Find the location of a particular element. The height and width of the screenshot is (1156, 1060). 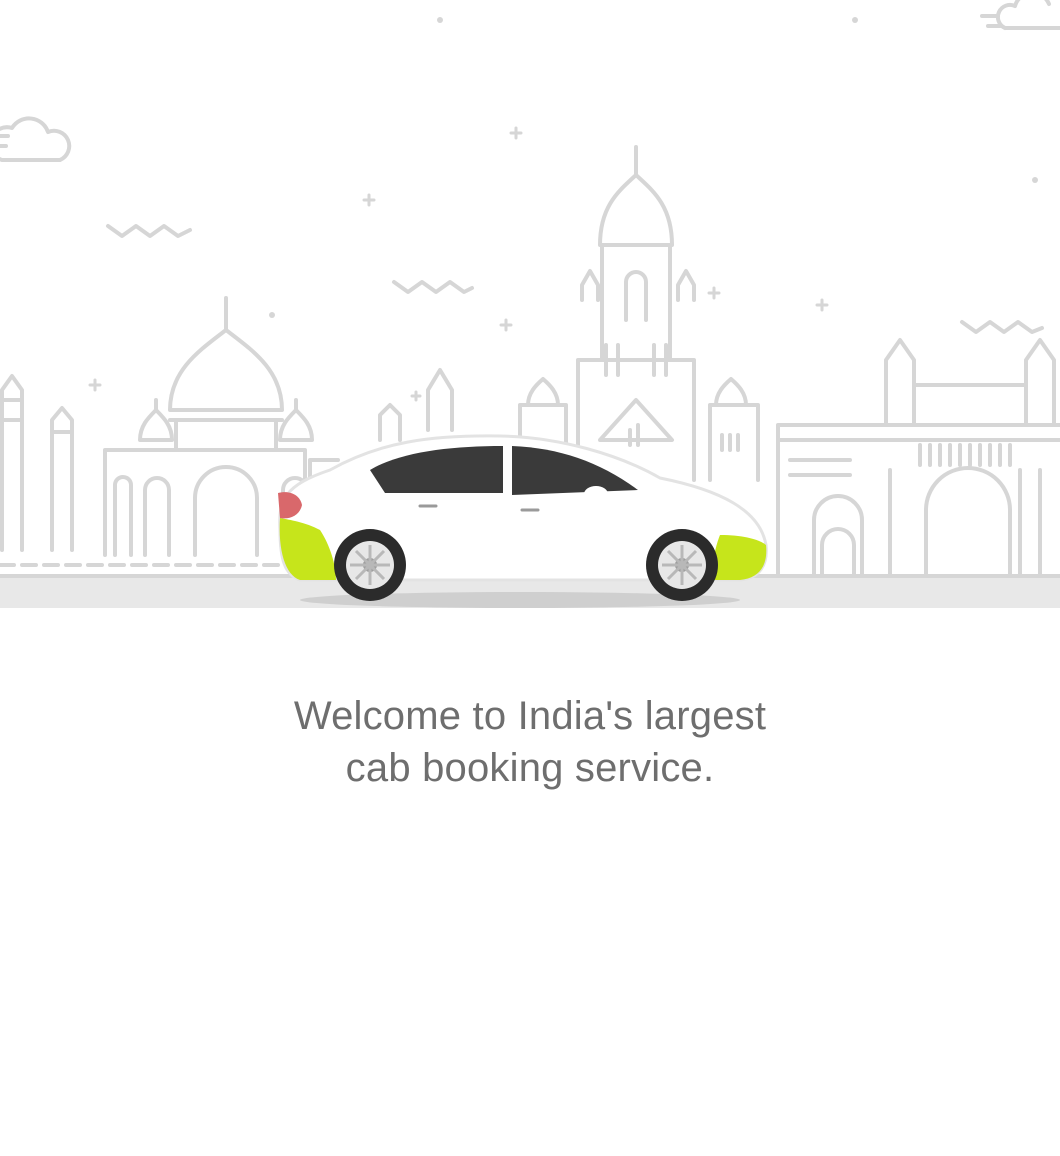

welcome-line-1: Welcome to India's largest is located at coordinates (530, 716).